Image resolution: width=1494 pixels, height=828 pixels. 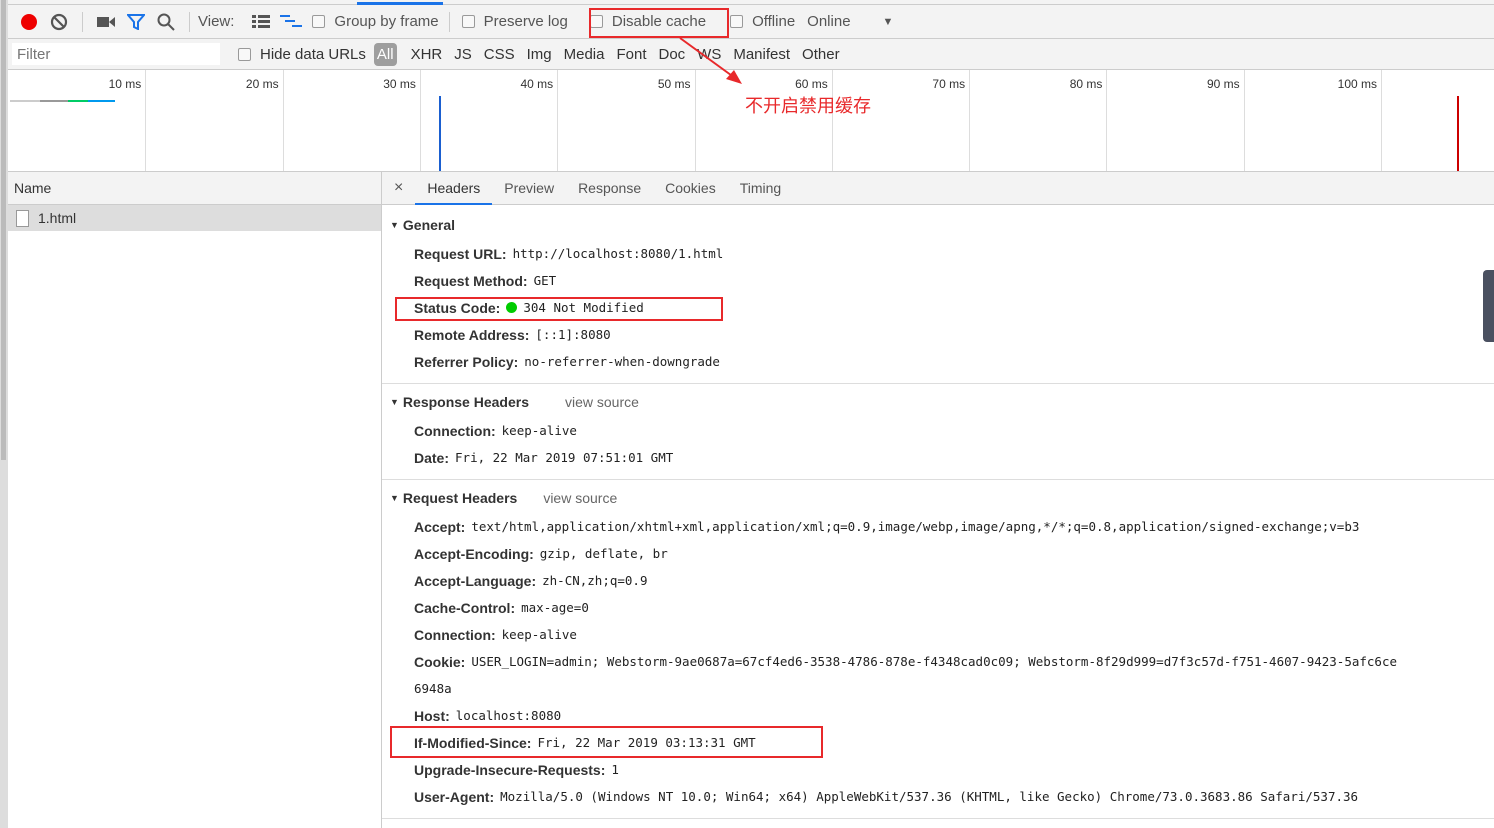 What do you see at coordinates (1488, 306) in the screenshot?
I see `floating-widget` at bounding box center [1488, 306].